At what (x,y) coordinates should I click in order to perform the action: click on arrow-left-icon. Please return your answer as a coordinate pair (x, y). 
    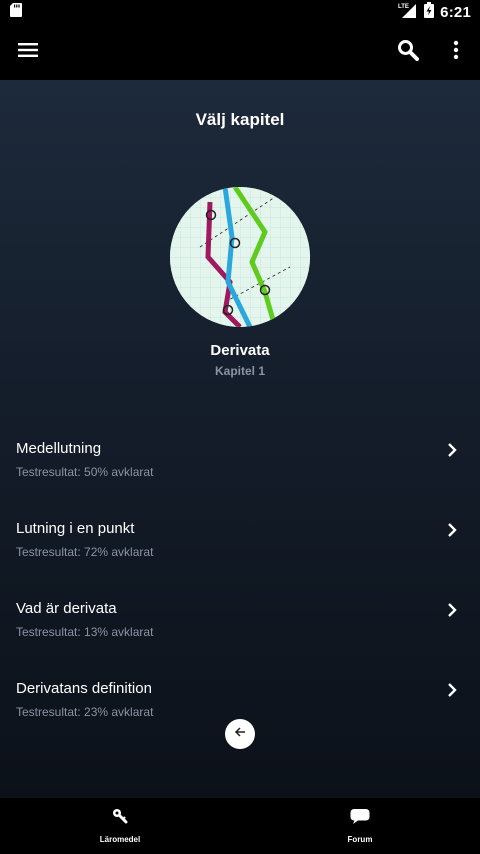
    Looking at the image, I should click on (240, 734).